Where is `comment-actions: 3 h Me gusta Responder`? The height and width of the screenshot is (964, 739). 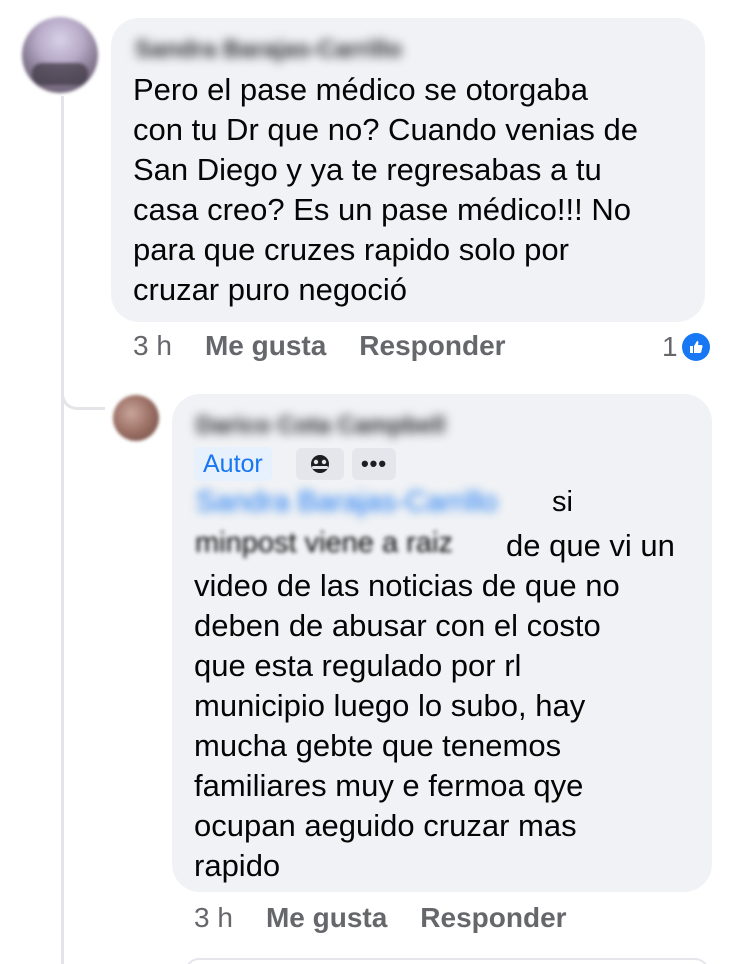
comment-actions: 3 h Me gusta Responder is located at coordinates (319, 346).